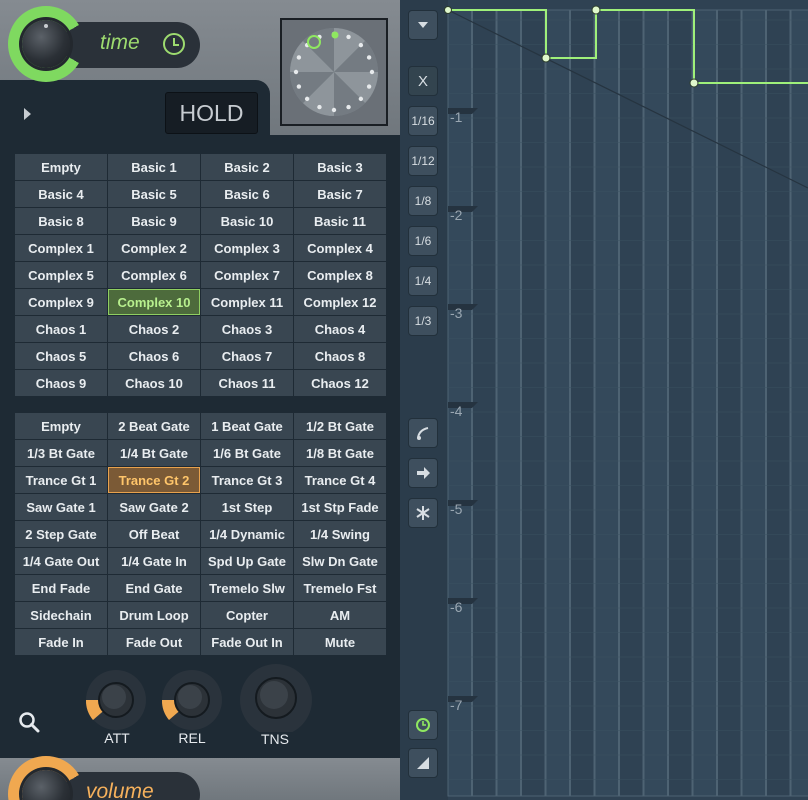 The width and height of the screenshot is (808, 800). Describe the element at coordinates (340, 534) in the screenshot. I see `preset-button: 1/4 Swing` at that location.